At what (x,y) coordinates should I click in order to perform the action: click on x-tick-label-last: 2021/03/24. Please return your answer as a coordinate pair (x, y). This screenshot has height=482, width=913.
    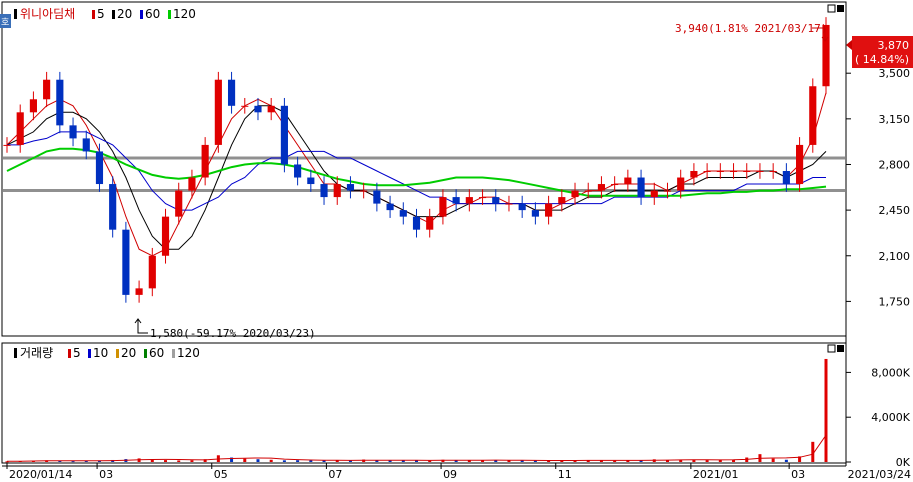
    Looking at the image, I should click on (879, 474).